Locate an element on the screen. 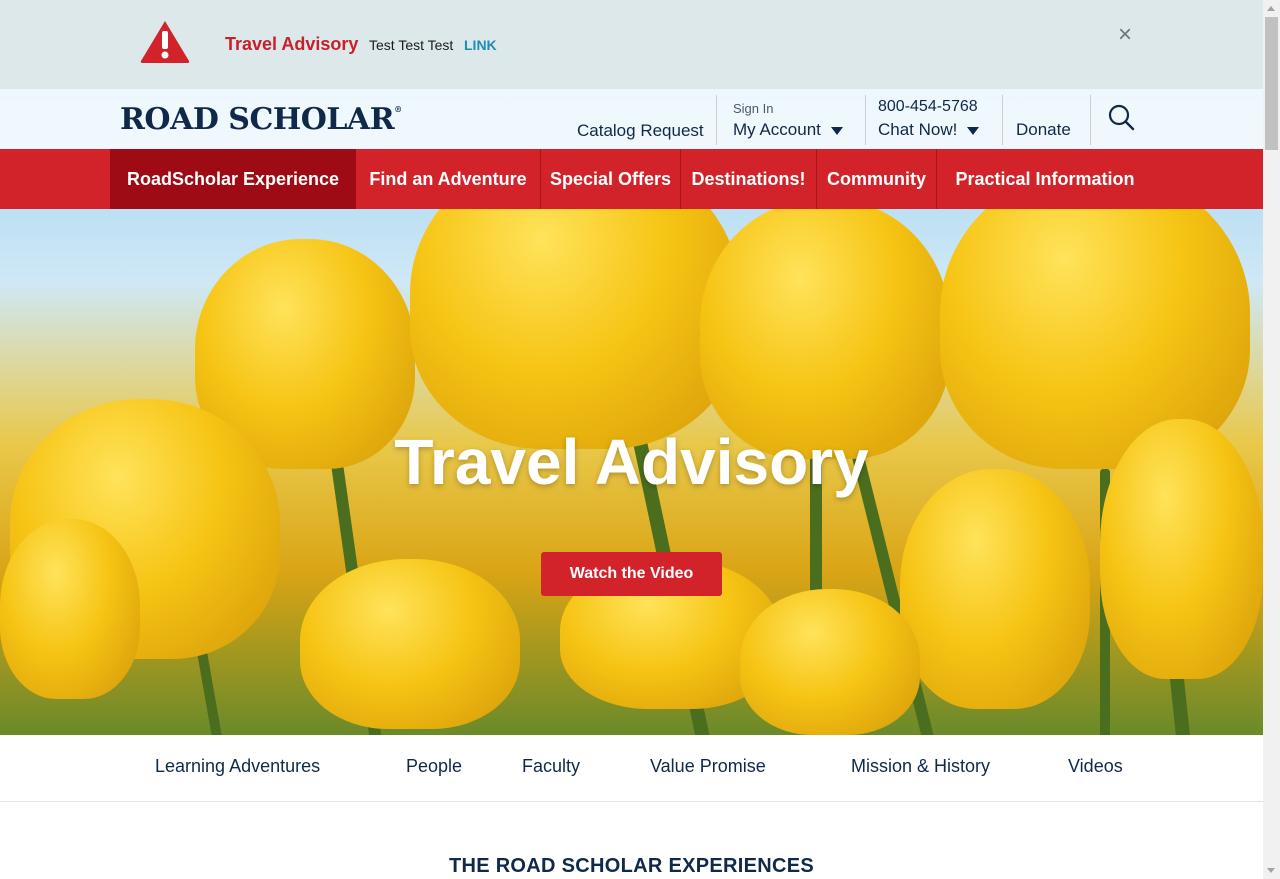 Image resolution: width=1280 pixels, height=879 pixels. my-account-label: My Account is located at coordinates (777, 129).